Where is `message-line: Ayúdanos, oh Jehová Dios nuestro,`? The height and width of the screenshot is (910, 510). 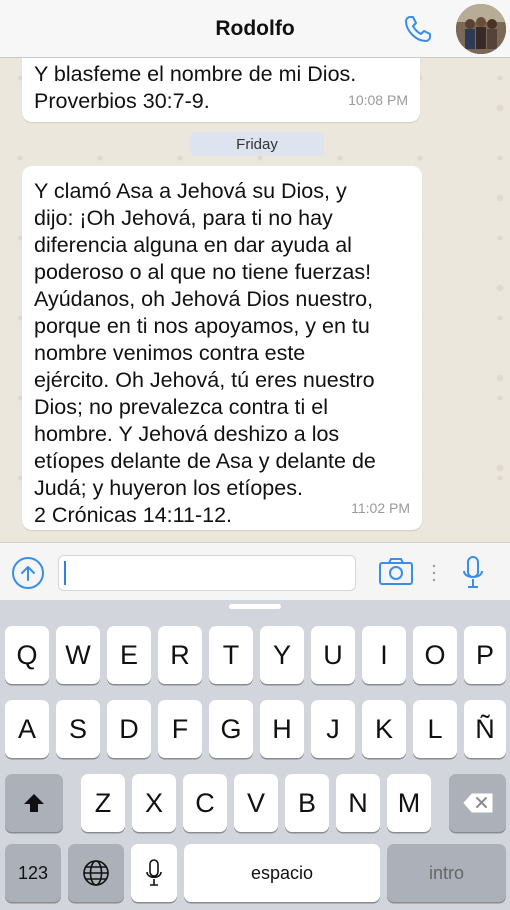 message-line: Ayúdanos, oh Jehová Dios nuestro, is located at coordinates (204, 299).